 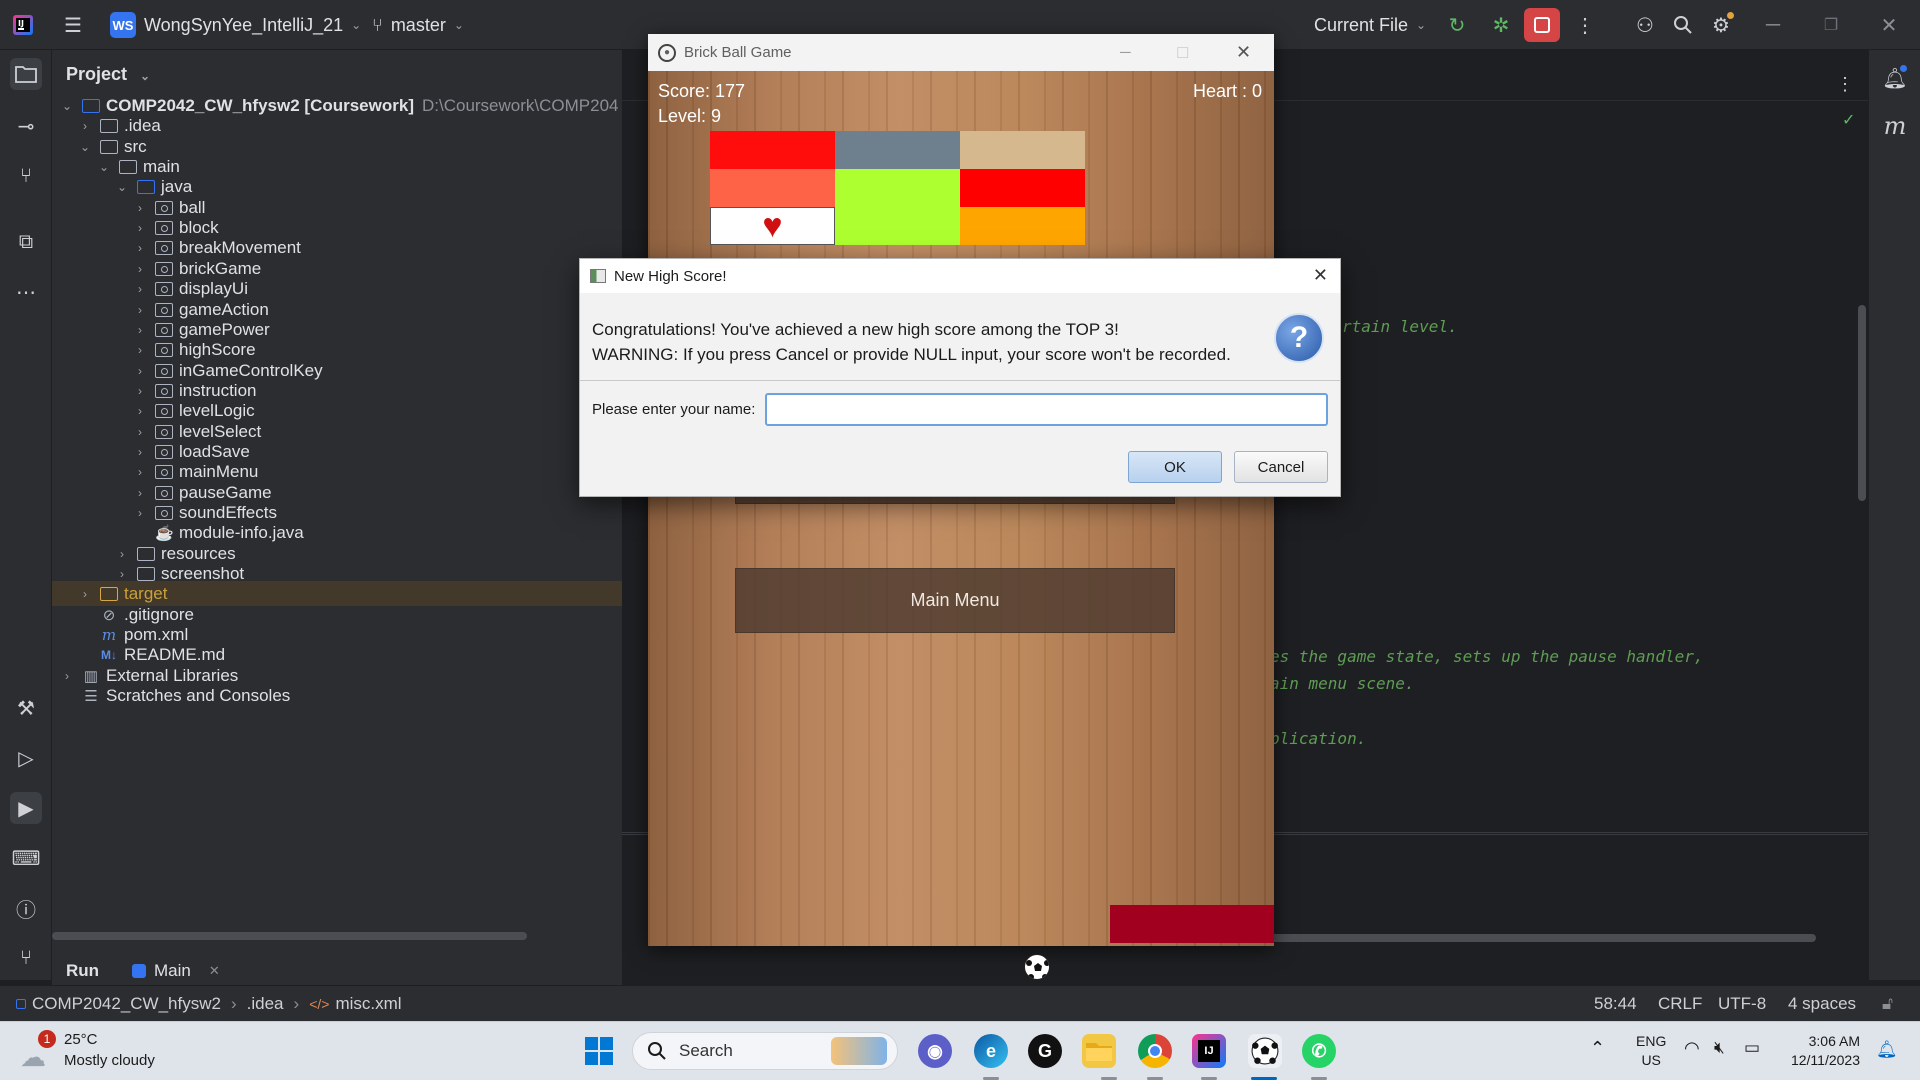 I want to click on cancel-button: Cancel, so click(x=1281, y=467).